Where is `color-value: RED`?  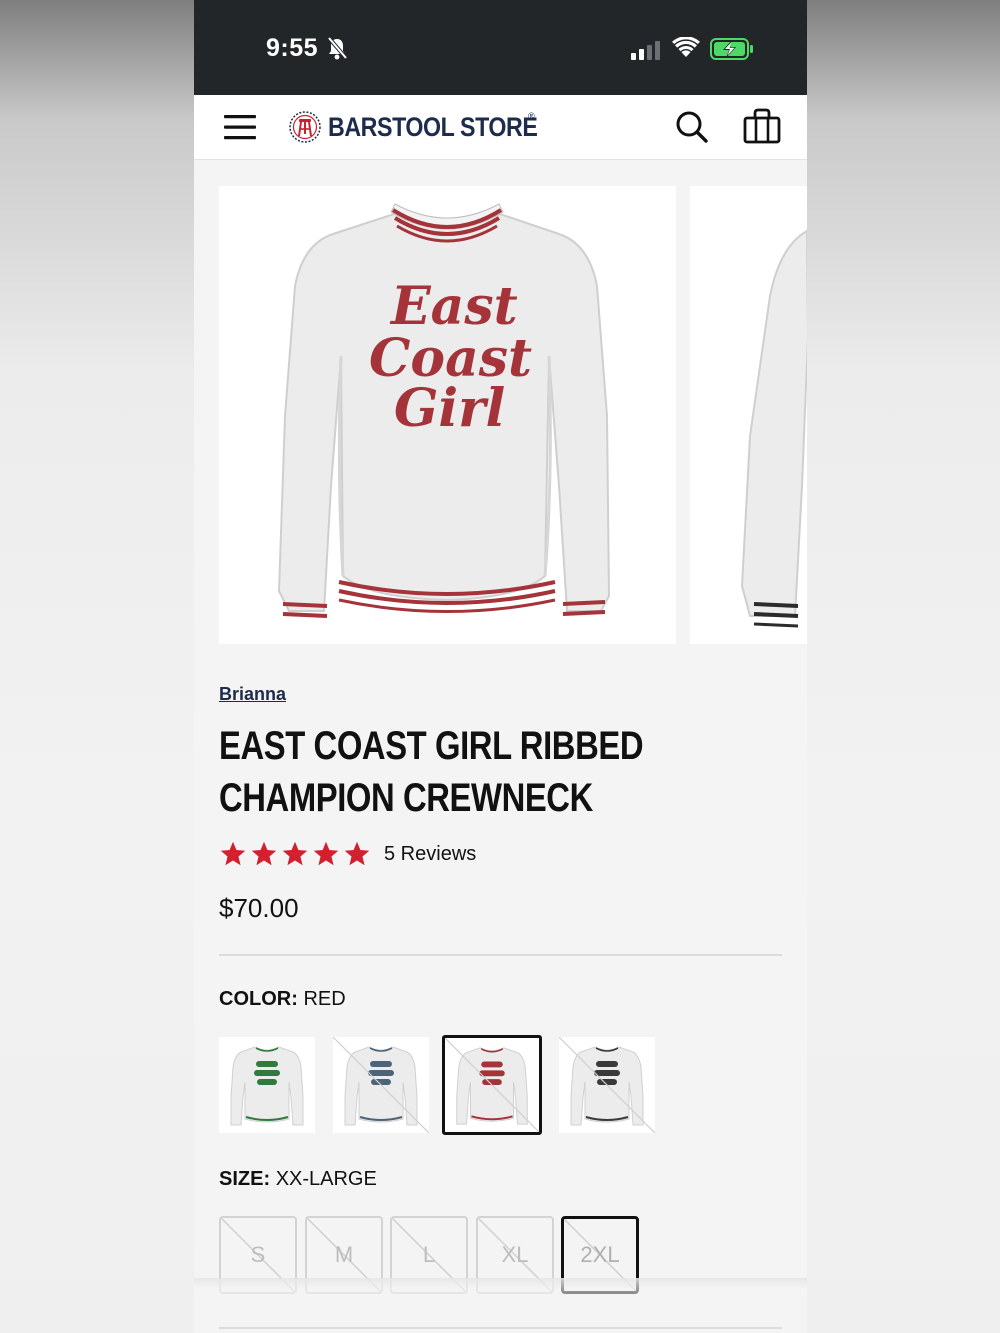
color-value: RED is located at coordinates (324, 999).